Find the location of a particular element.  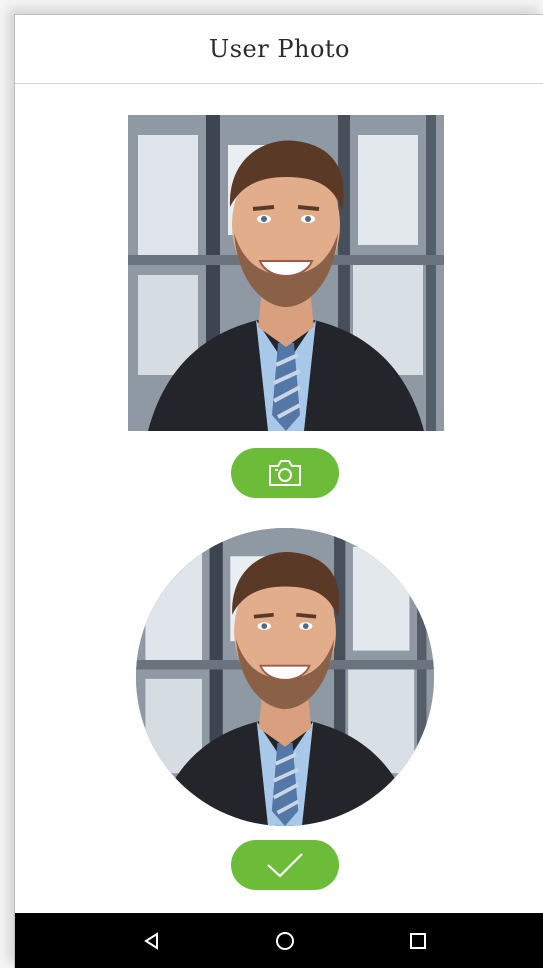

back-triangle-icon is located at coordinates (151, 940).